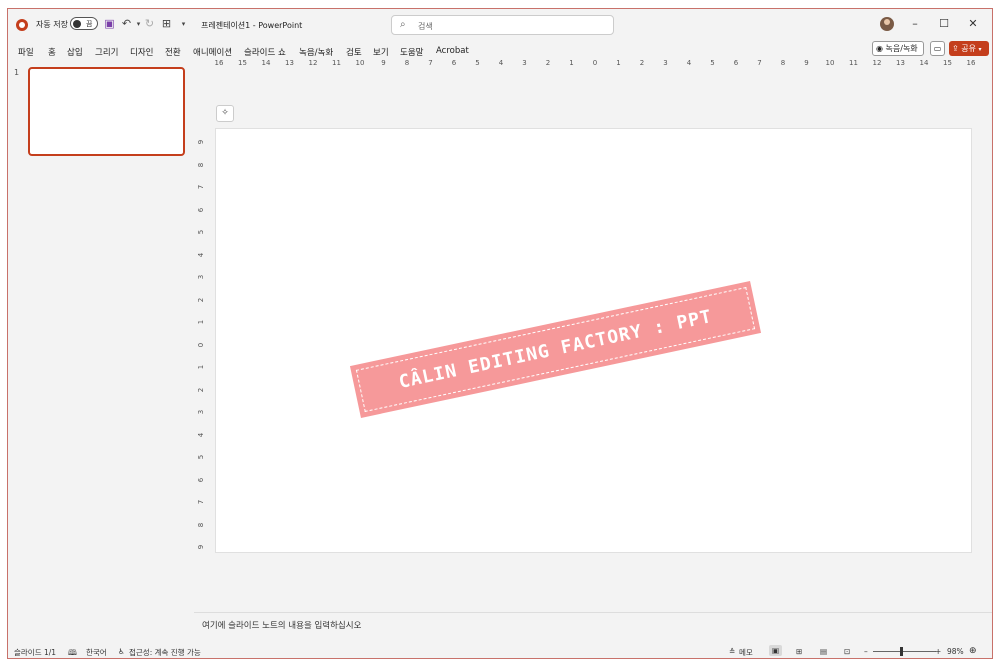 This screenshot has width=1000, height=666. Describe the element at coordinates (799, 651) in the screenshot. I see `slide-sorter-icon: ⊞` at that location.